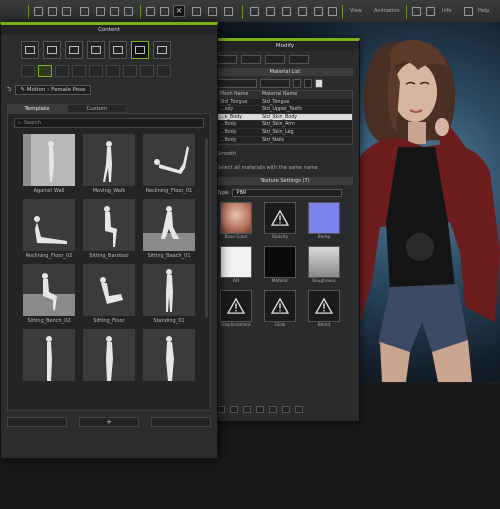 The width and height of the screenshot is (500, 509). What do you see at coordinates (468, 11) in the screenshot?
I see `user-icon` at bounding box center [468, 11].